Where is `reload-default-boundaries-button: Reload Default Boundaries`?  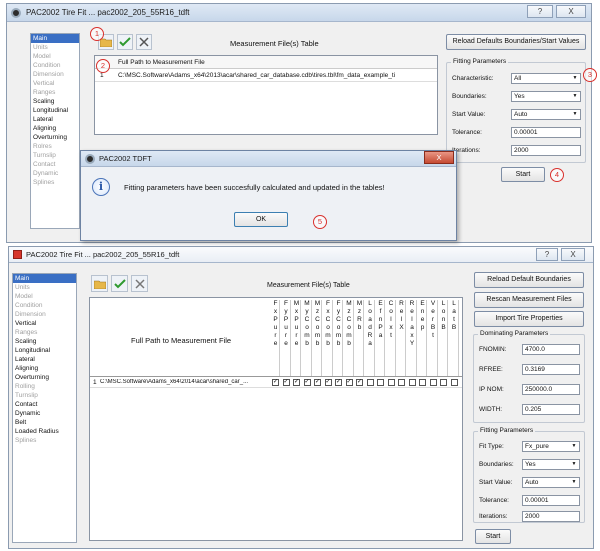
reload-default-boundaries-button: Reload Default Boundaries is located at coordinates (529, 280).